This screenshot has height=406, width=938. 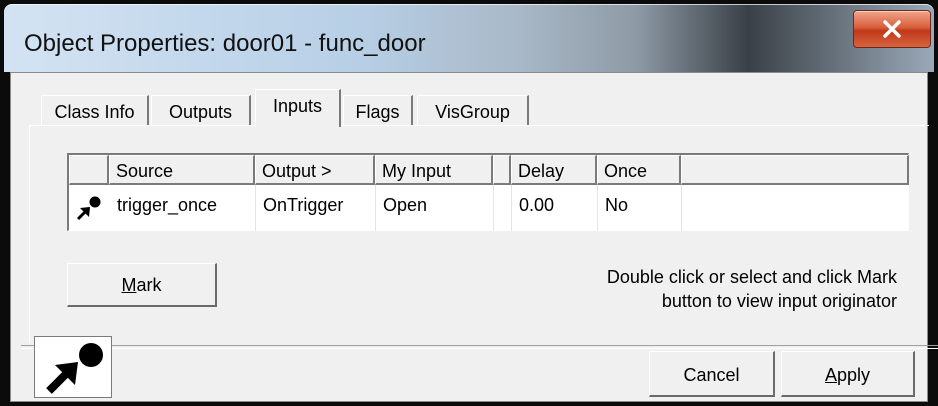 I want to click on hint-line-2: button to view input originator, so click(x=779, y=301).